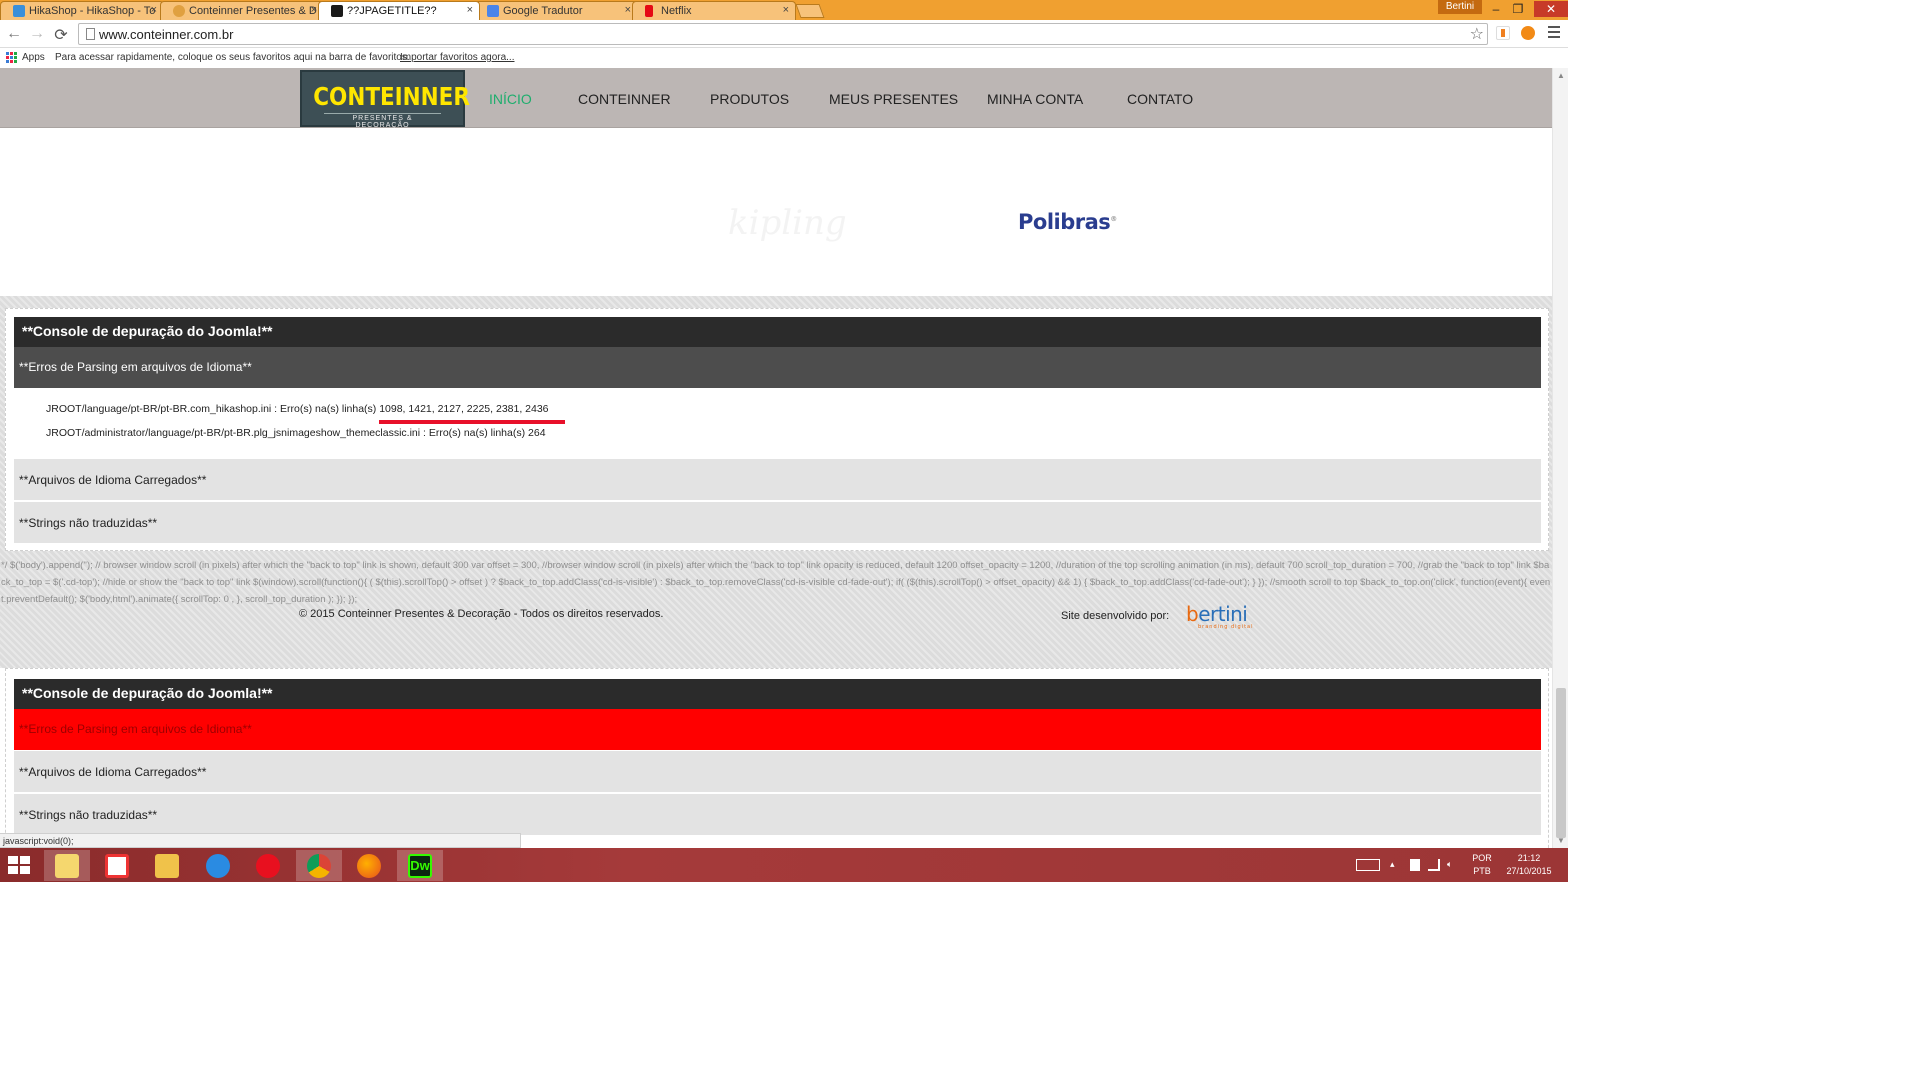 The height and width of the screenshot is (1080, 1920). Describe the element at coordinates (1503, 33) in the screenshot. I see `extension-icon` at that location.